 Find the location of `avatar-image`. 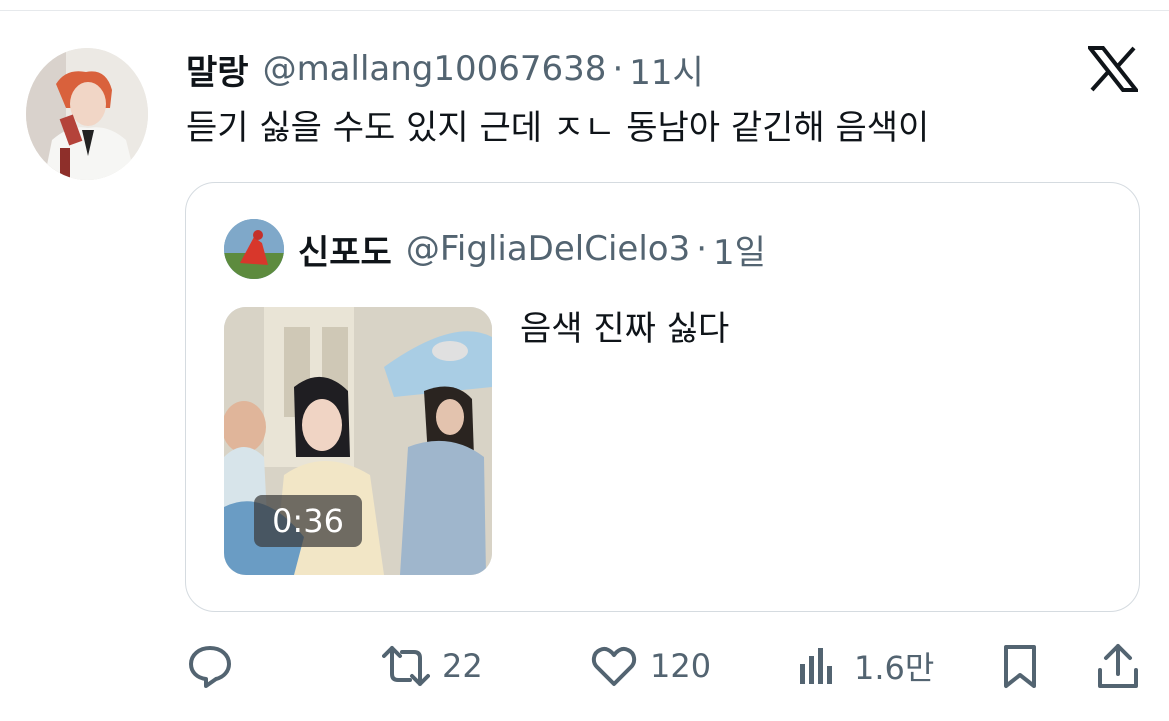

avatar-image is located at coordinates (87, 114).